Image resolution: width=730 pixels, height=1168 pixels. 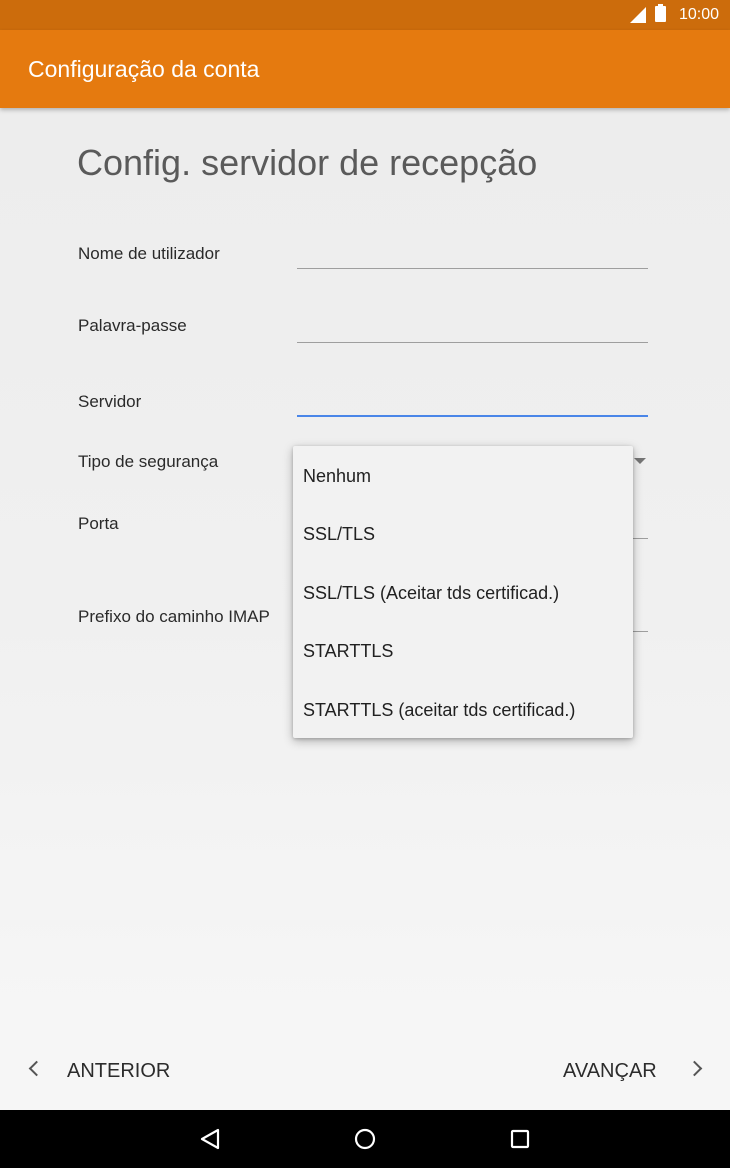 What do you see at coordinates (365, 69) in the screenshot?
I see `app-bar: Configuração da conta` at bounding box center [365, 69].